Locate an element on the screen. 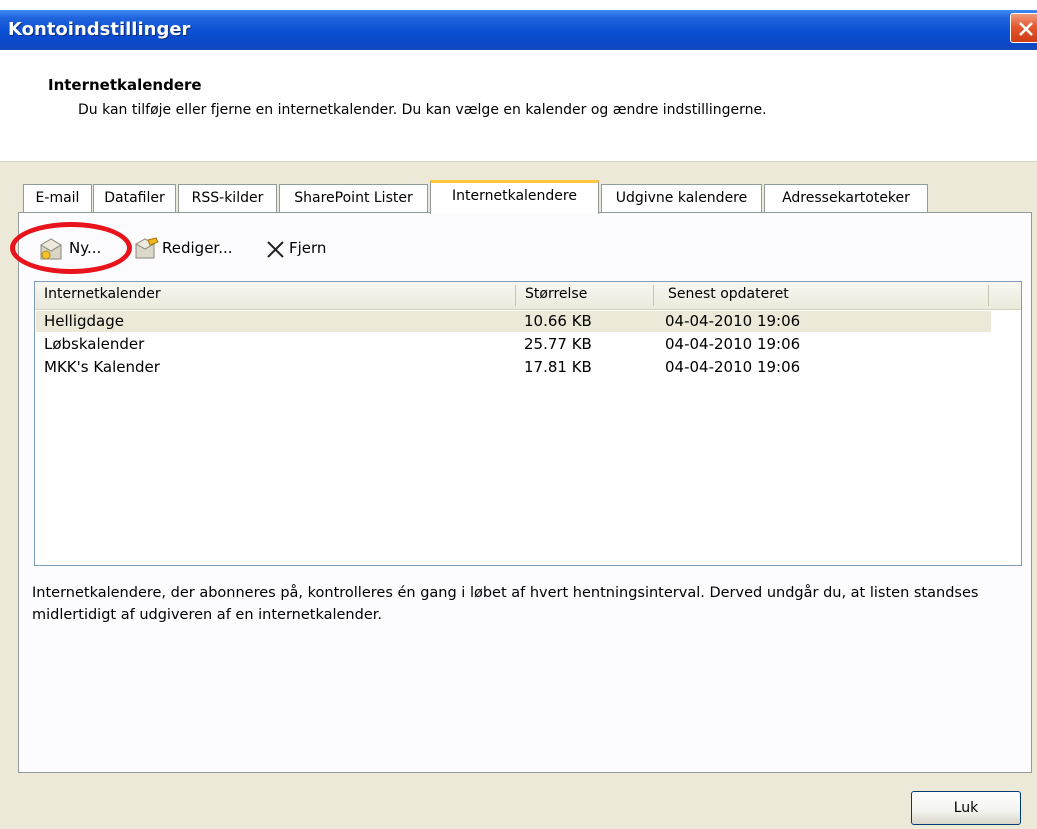  remove-button: Fjern is located at coordinates (305, 249).